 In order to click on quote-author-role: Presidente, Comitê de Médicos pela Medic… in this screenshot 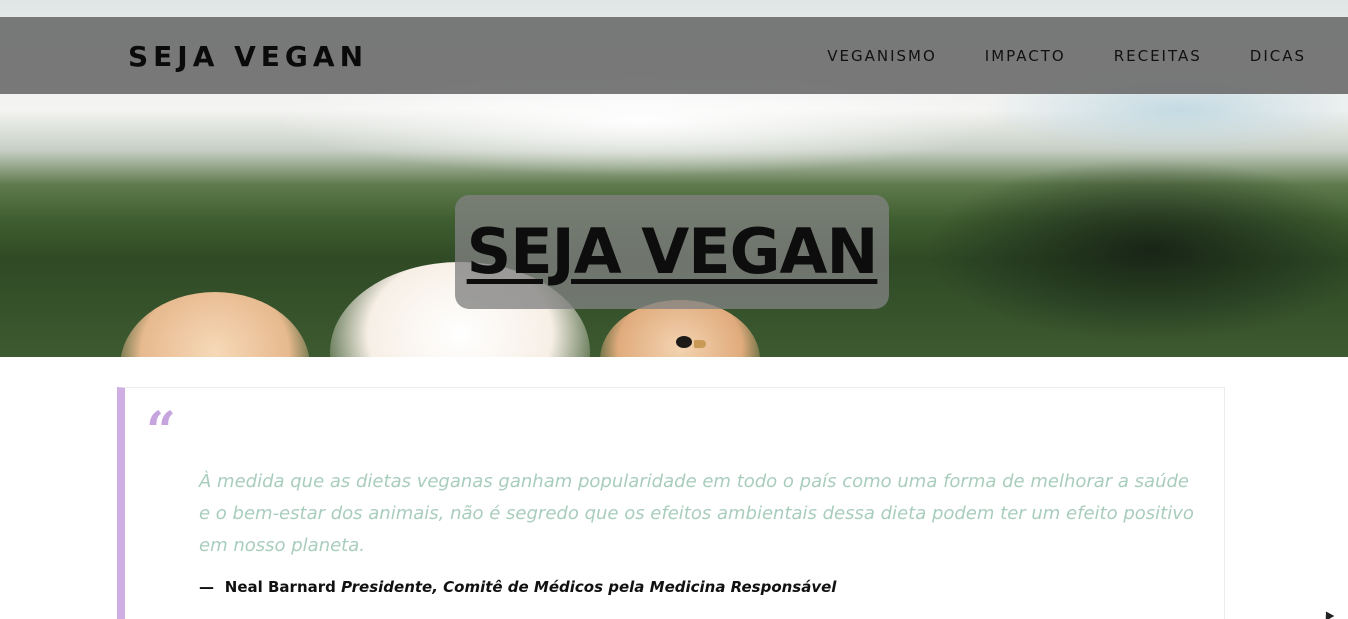, I will do `click(589, 587)`.